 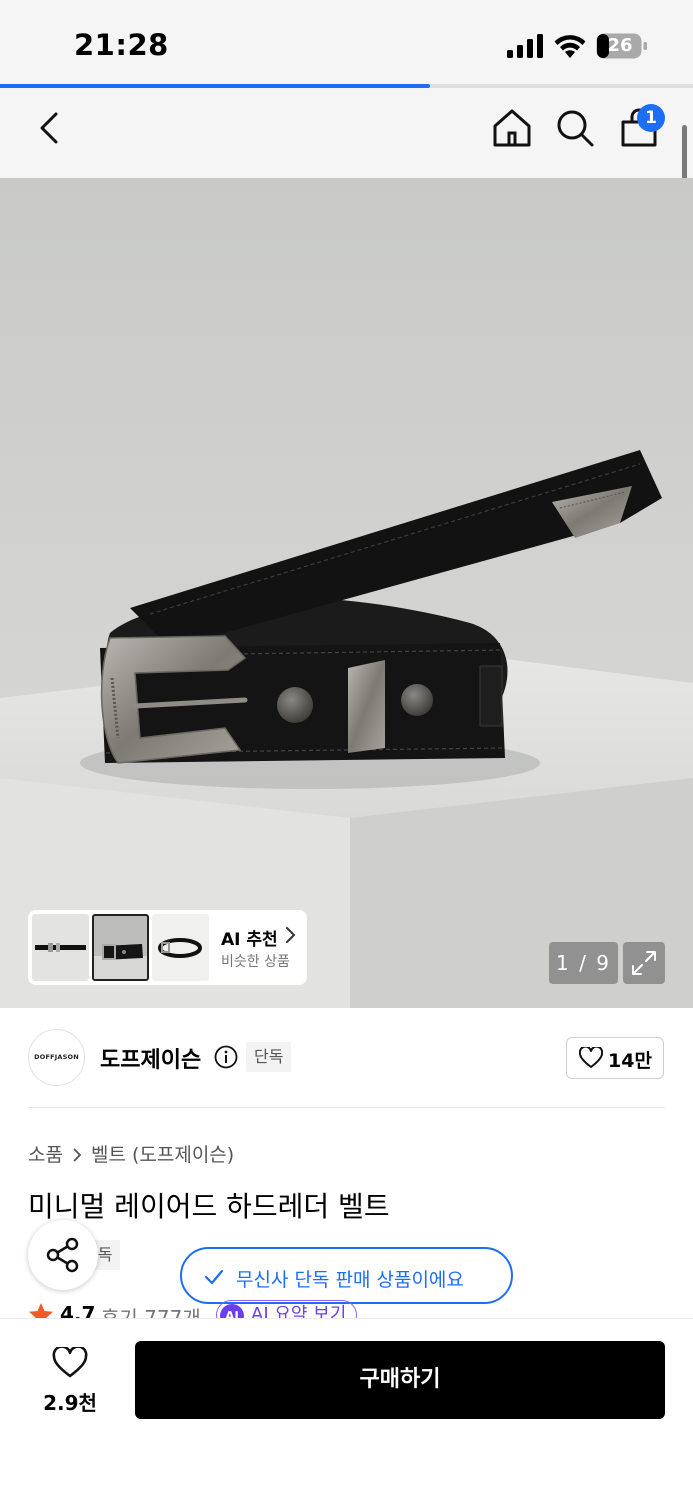 I want to click on breadcrumb-subcategory: 벨트 (도프제이슨), so click(x=162, y=1155).